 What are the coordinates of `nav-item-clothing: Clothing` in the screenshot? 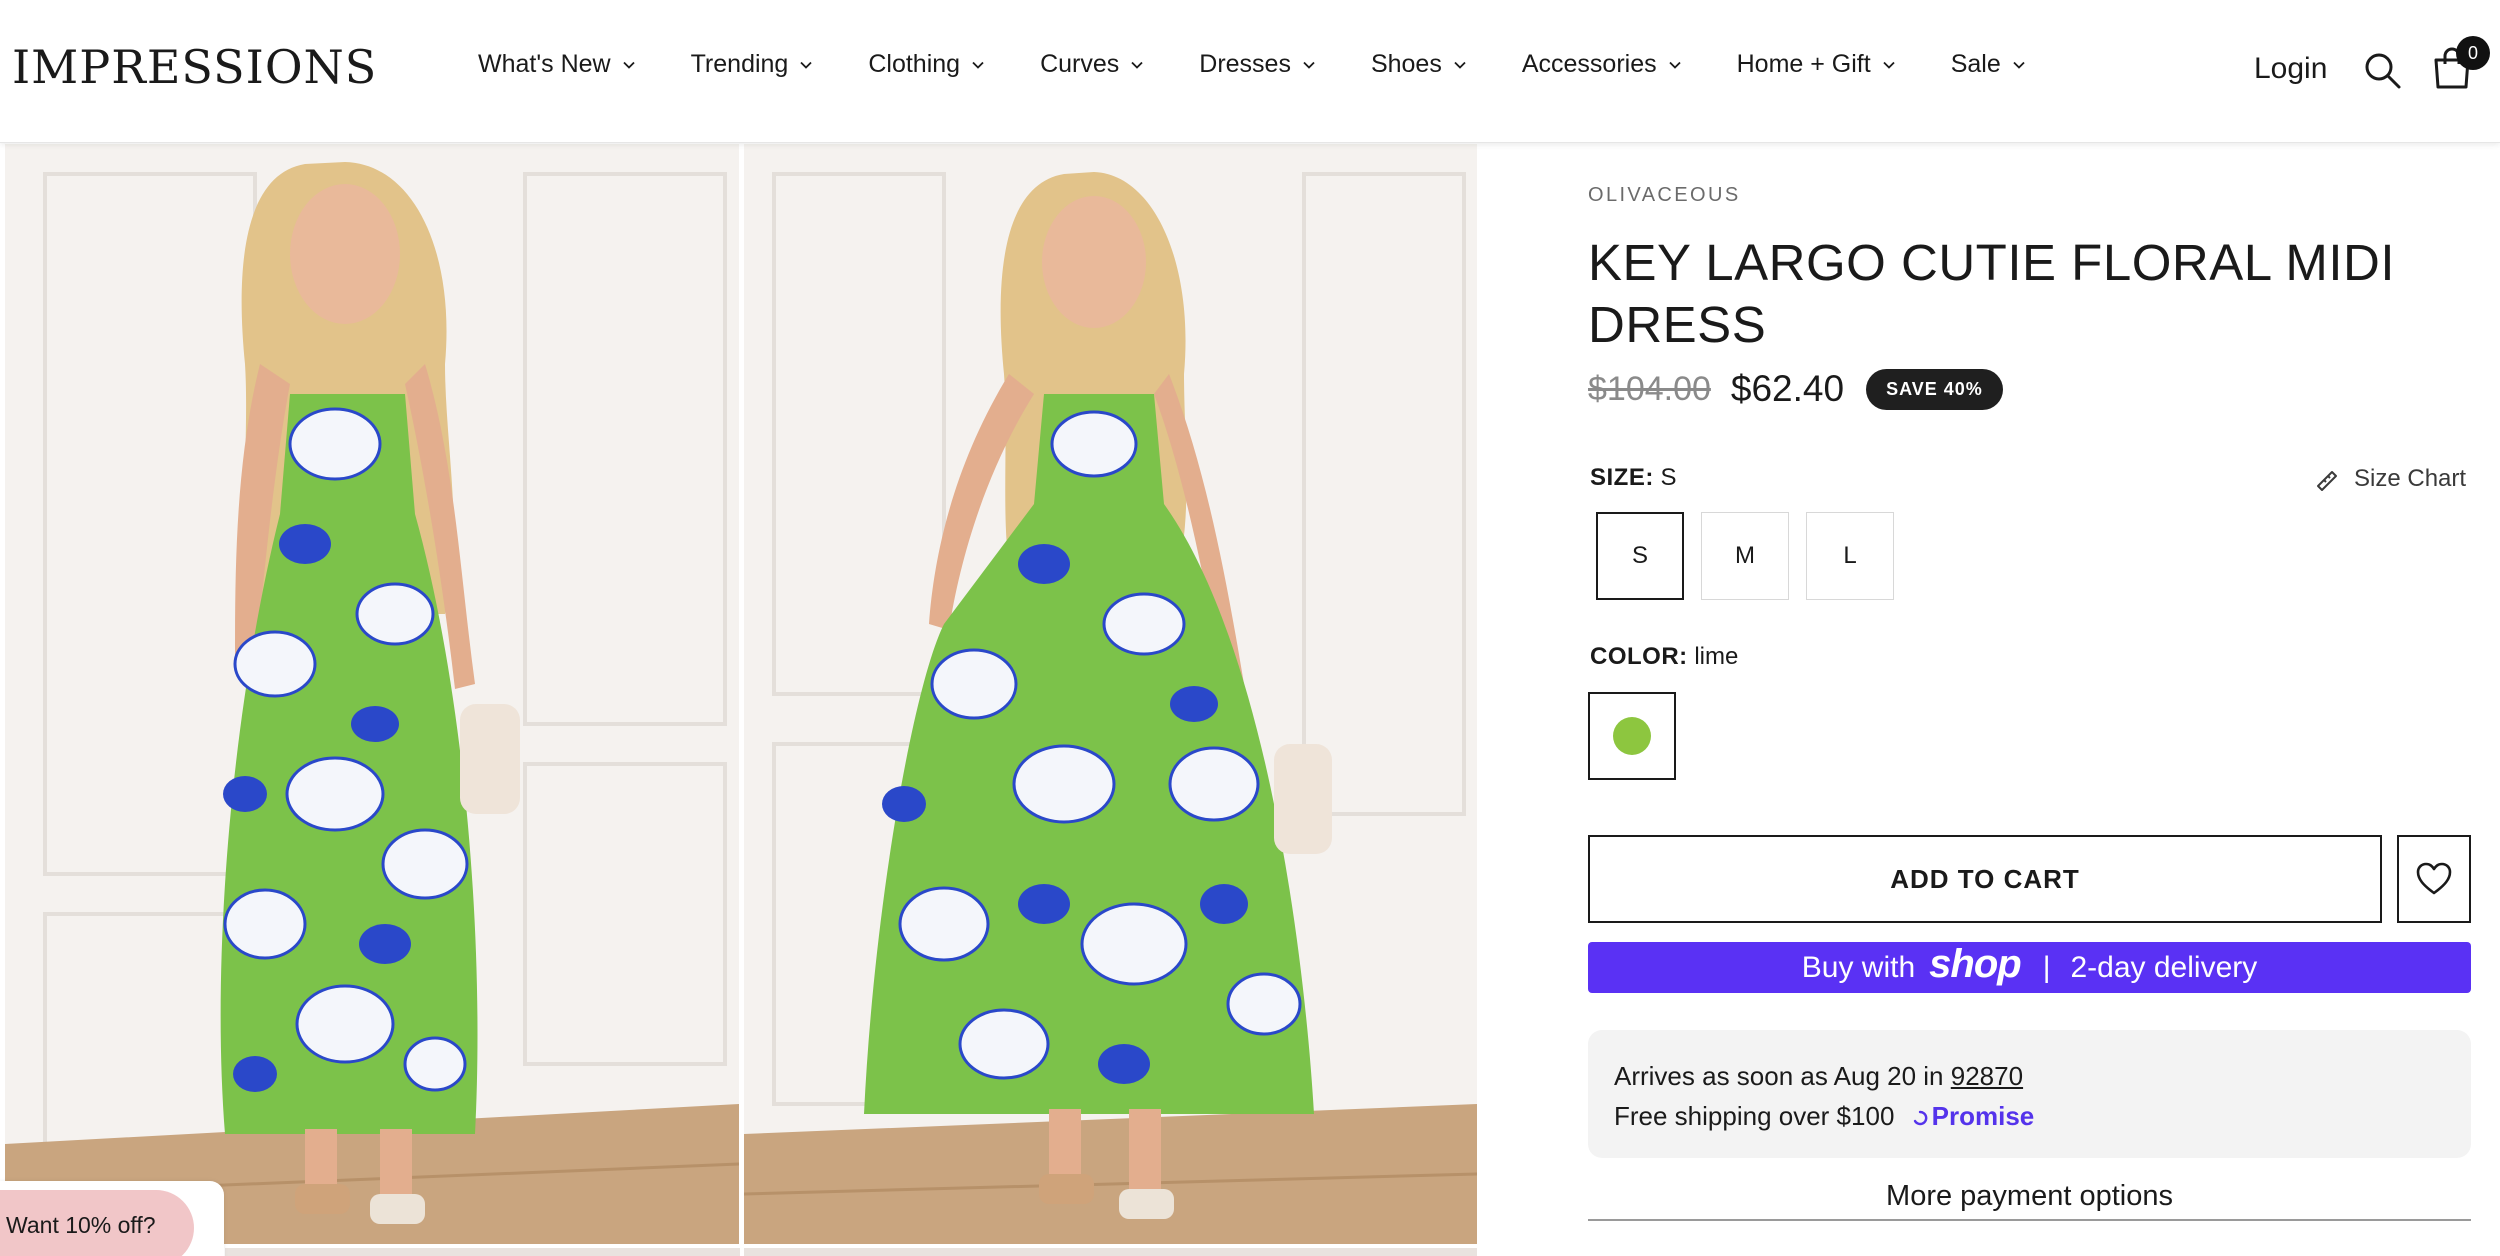 It's located at (926, 64).